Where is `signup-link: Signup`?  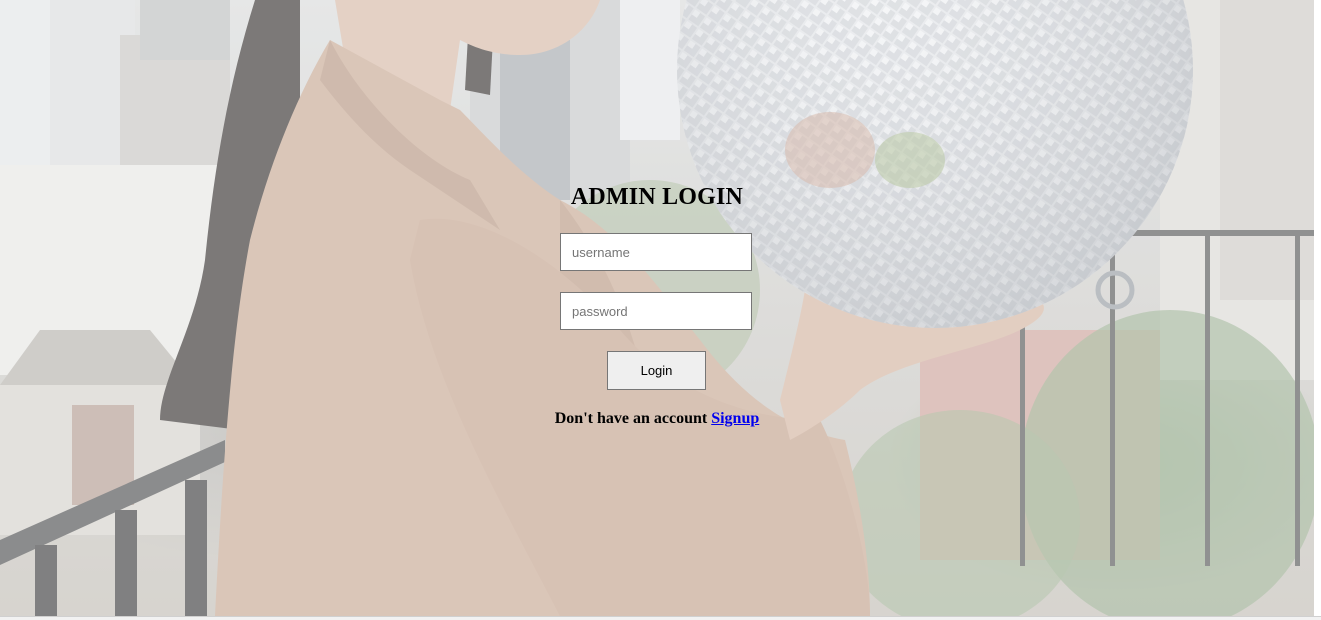 signup-link: Signup is located at coordinates (735, 418).